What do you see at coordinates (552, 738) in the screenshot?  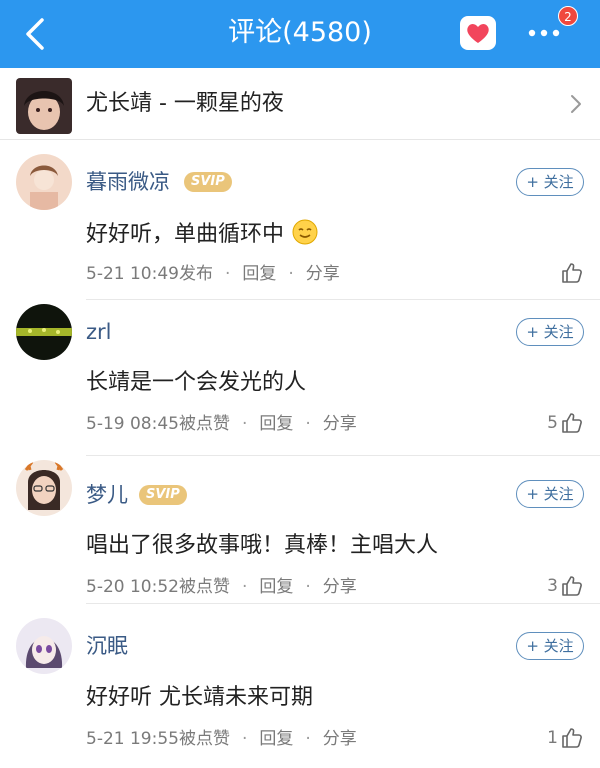 I see `like-count: 1` at bounding box center [552, 738].